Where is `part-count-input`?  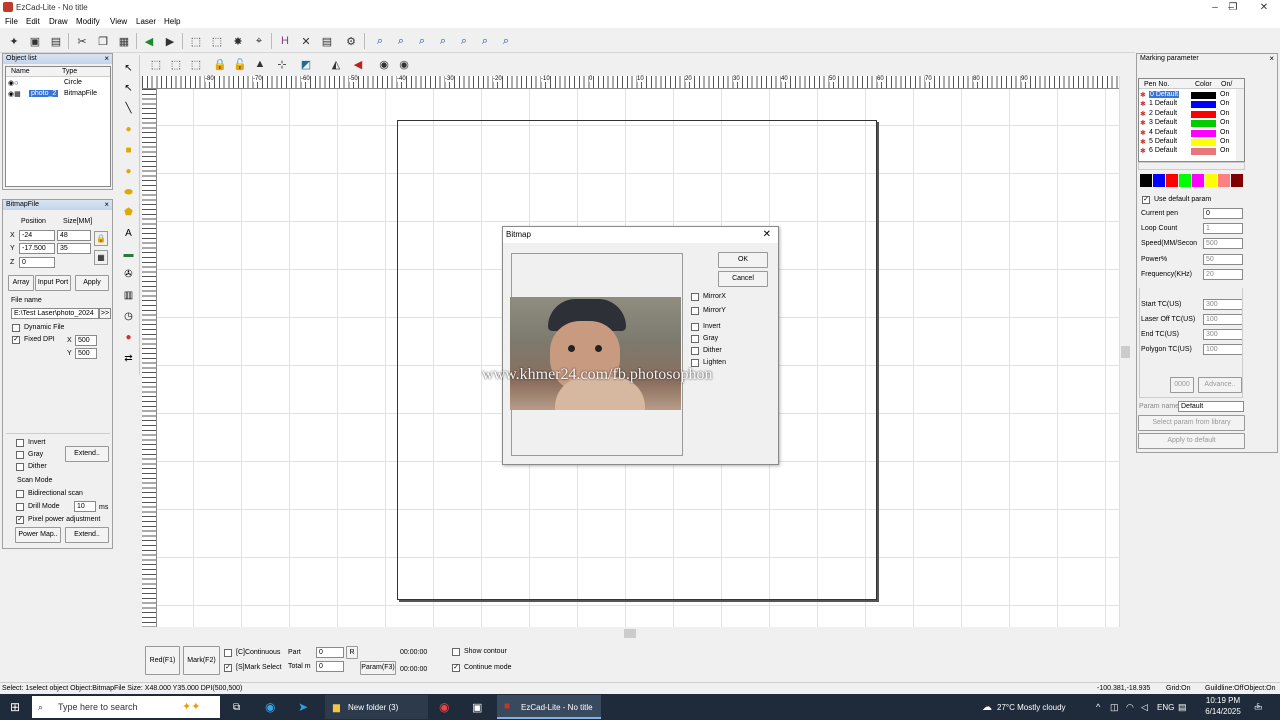
part-count-input is located at coordinates (330, 652).